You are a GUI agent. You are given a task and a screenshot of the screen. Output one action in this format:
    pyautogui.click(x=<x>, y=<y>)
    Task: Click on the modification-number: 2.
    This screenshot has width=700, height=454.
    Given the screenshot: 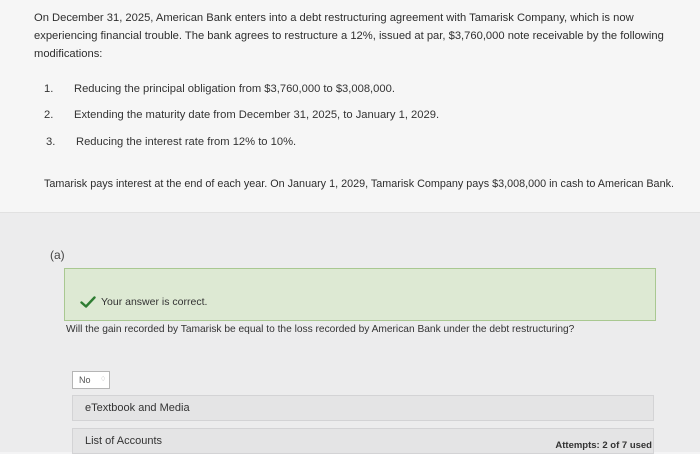 What is the action you would take?
    pyautogui.click(x=49, y=115)
    